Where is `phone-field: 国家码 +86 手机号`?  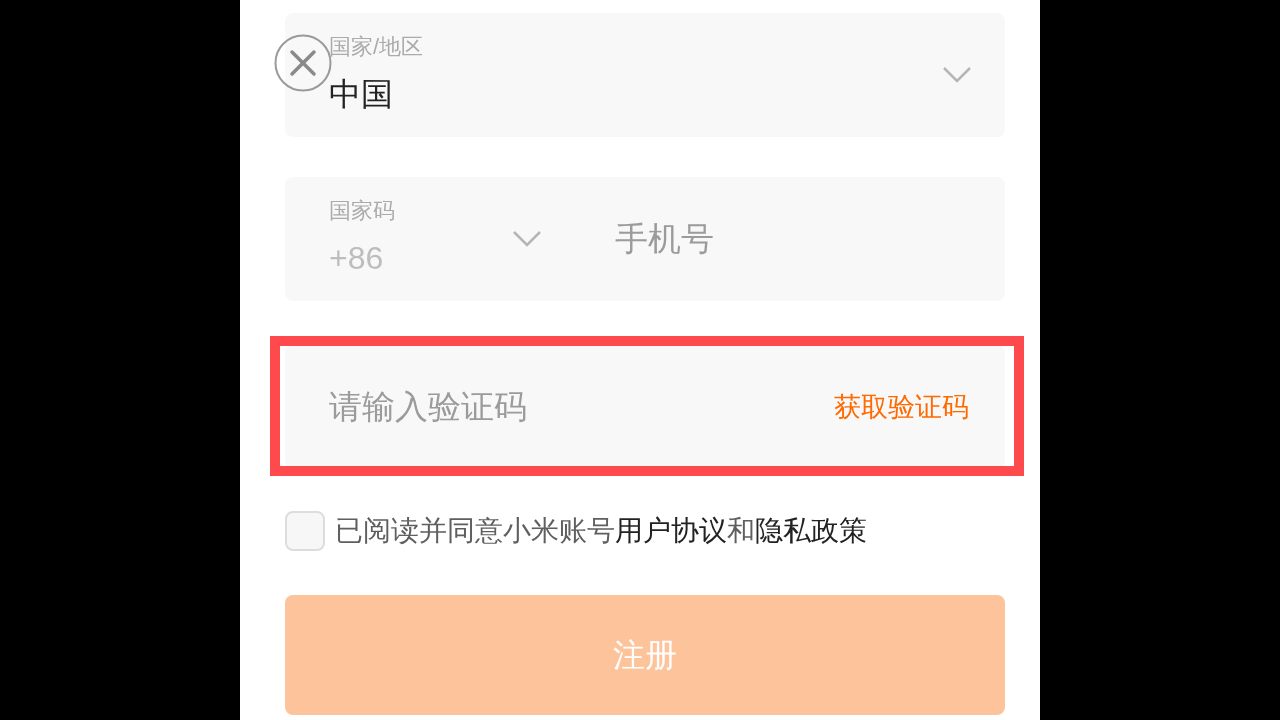
phone-field: 国家码 +86 手机号 is located at coordinates (645, 239).